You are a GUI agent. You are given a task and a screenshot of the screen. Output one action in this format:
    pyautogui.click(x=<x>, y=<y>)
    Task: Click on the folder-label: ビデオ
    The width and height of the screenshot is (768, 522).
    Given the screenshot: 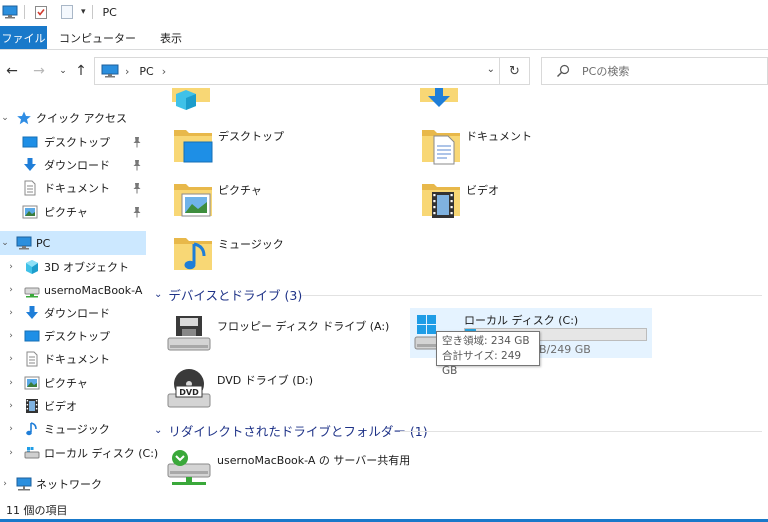 What is the action you would take?
    pyautogui.click(x=482, y=190)
    